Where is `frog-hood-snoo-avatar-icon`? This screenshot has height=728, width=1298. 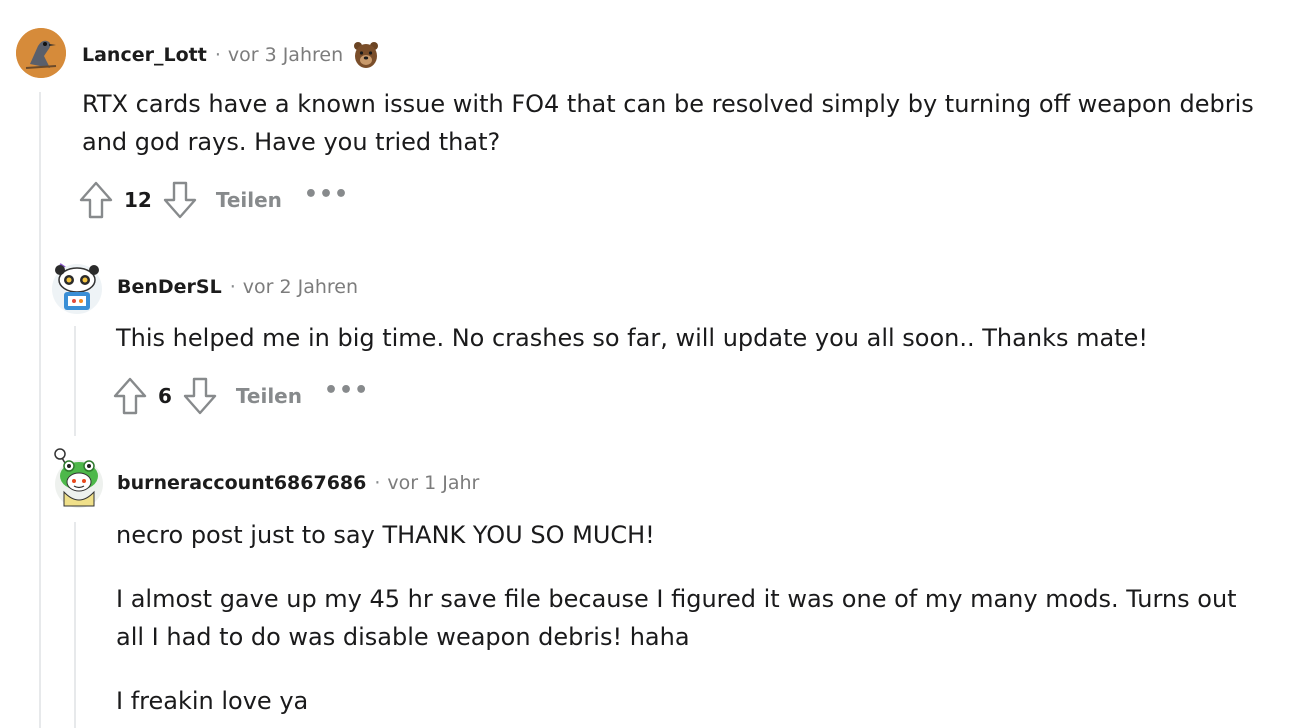 frog-hood-snoo-avatar-icon is located at coordinates (78, 478).